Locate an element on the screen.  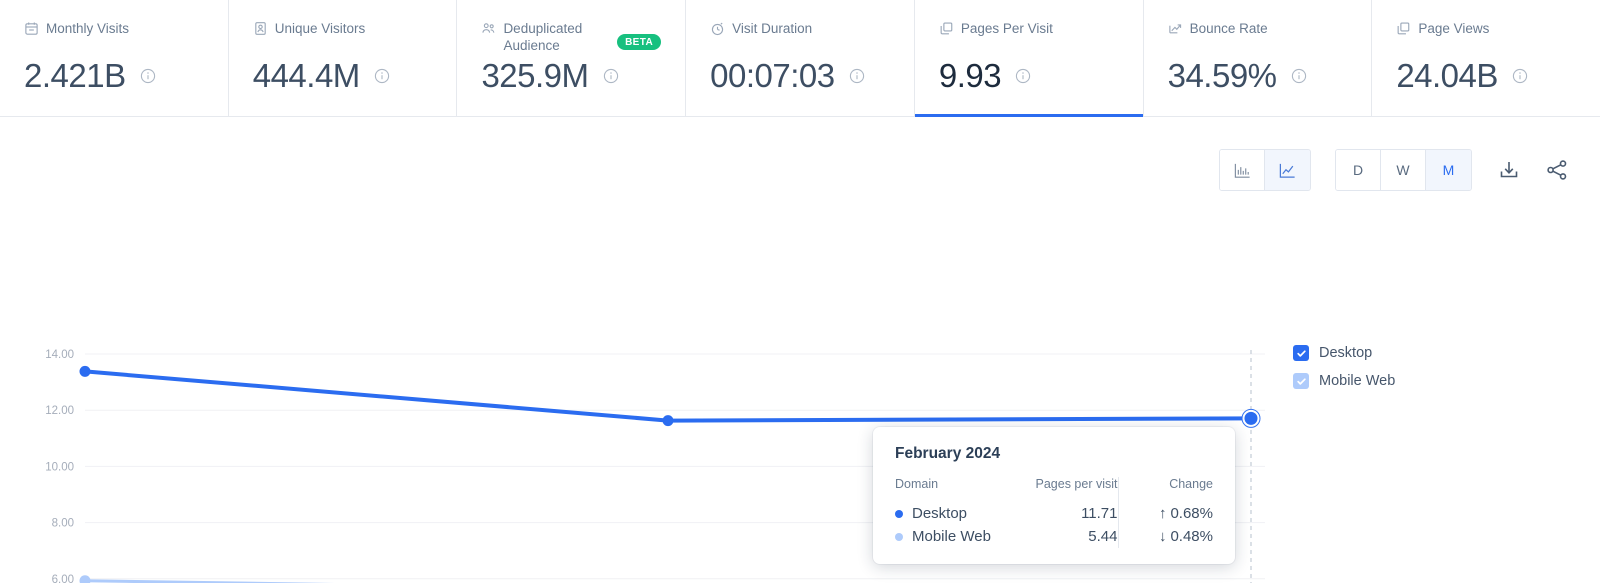
share-icon is located at coordinates (1557, 170).